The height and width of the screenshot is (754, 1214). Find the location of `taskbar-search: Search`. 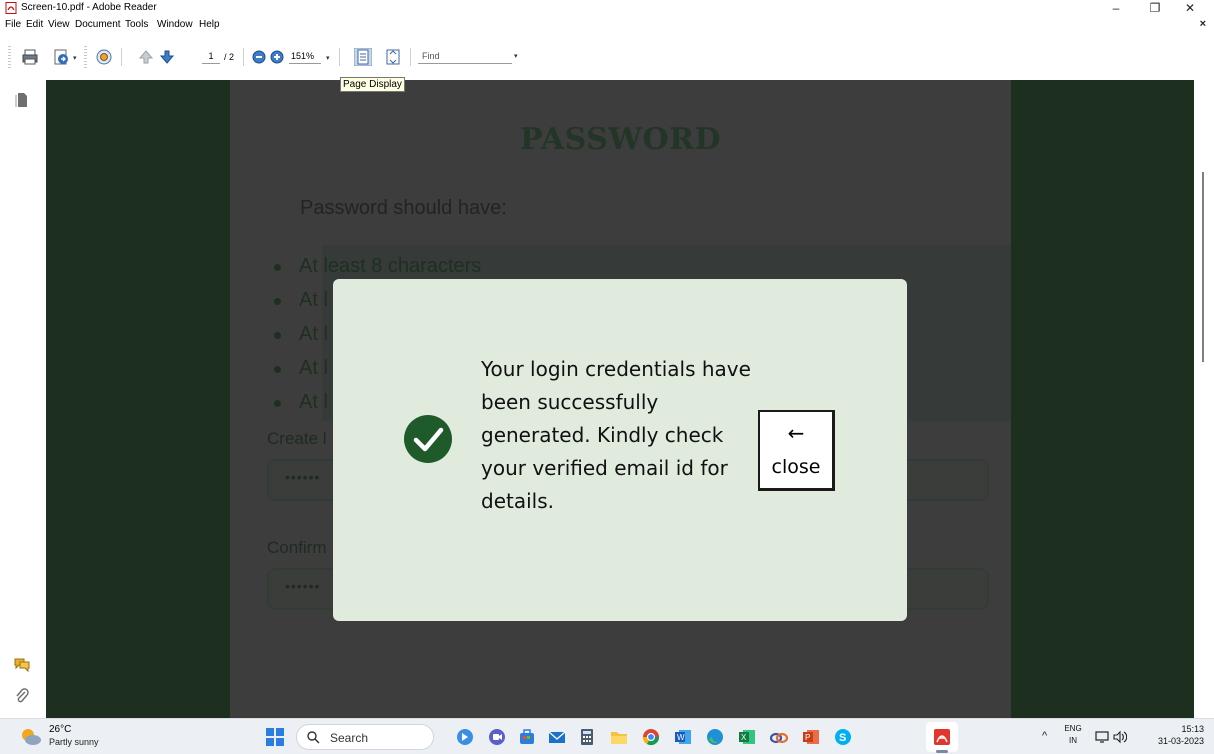

taskbar-search: Search is located at coordinates (365, 737).